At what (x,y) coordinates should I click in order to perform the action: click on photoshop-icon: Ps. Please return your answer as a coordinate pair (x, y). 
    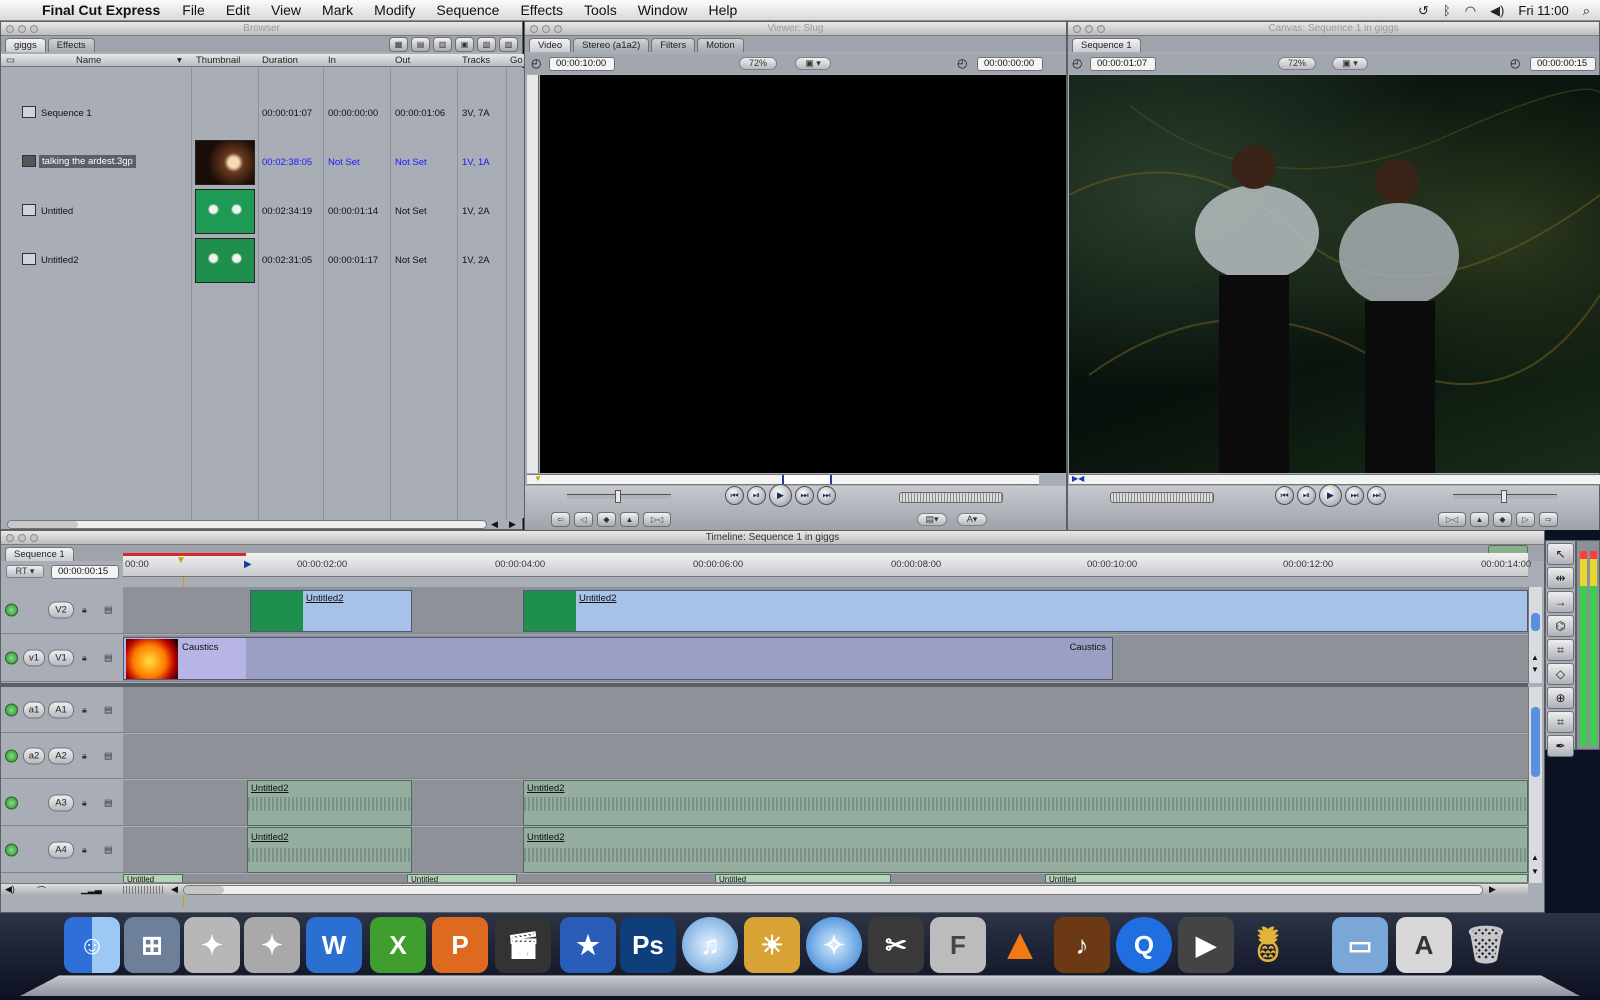
    Looking at the image, I should click on (648, 945).